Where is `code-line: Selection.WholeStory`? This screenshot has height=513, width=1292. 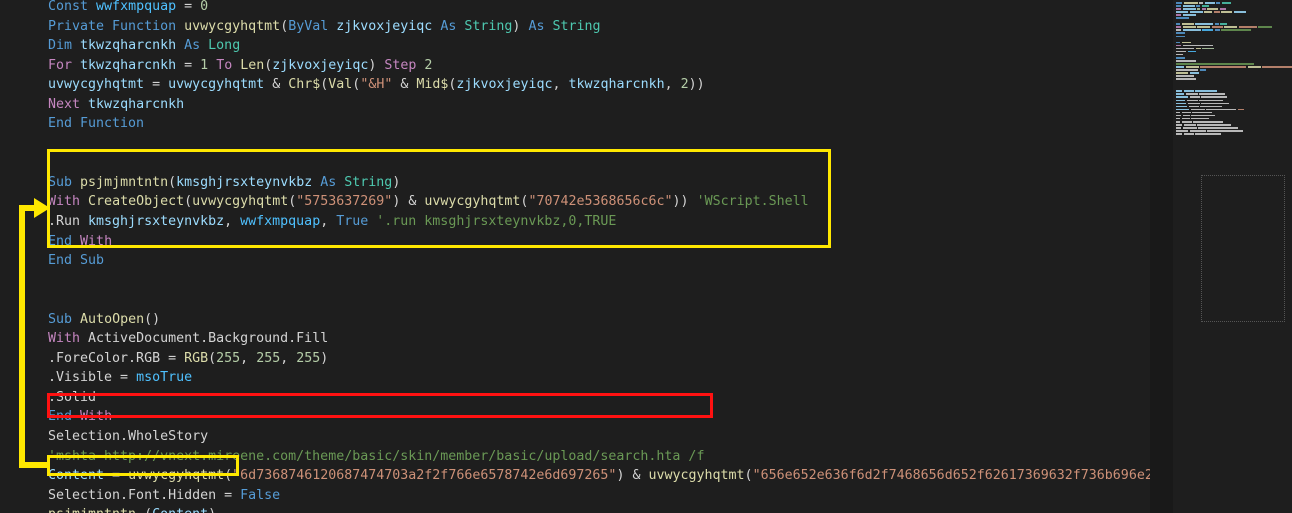
code-line: Selection.WholeStory is located at coordinates (128, 437).